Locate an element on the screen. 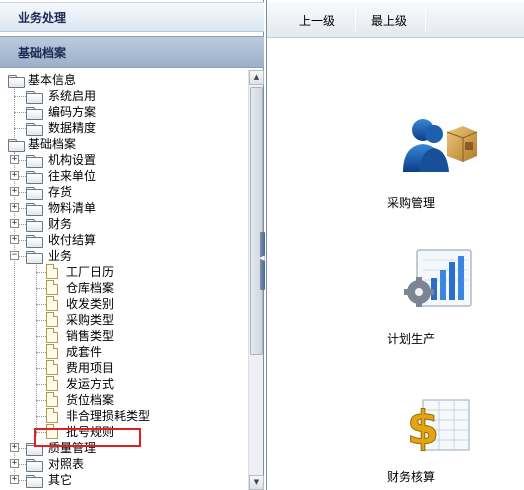  tree-item-label: 业务 is located at coordinates (60, 256).